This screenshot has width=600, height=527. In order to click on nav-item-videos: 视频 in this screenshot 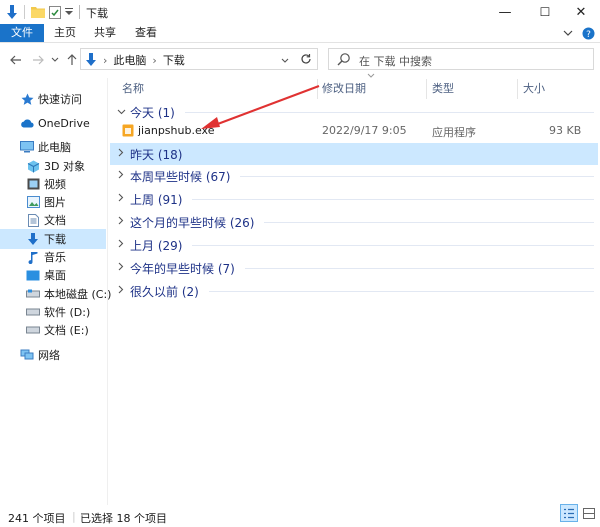, I will do `click(53, 184)`.